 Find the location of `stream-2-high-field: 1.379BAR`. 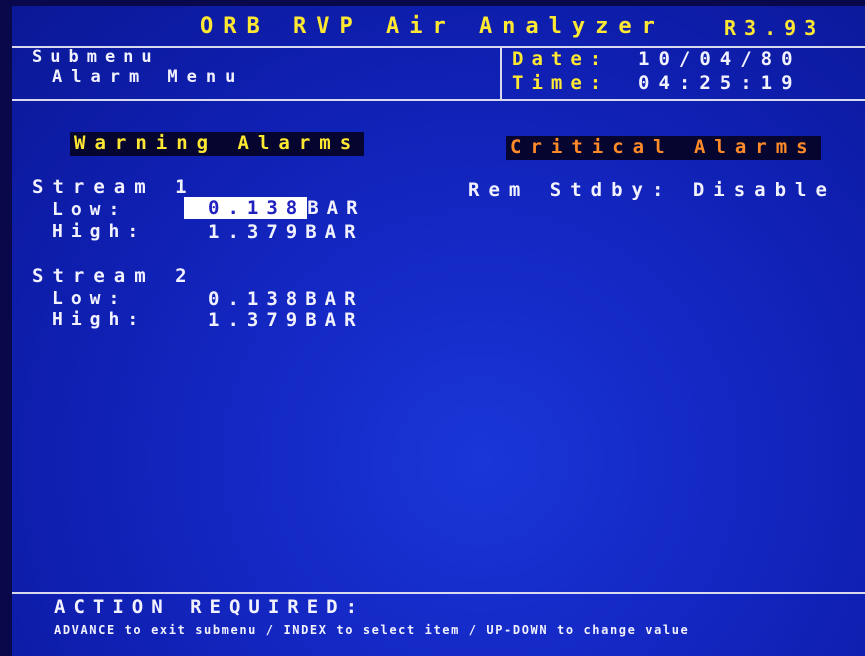

stream-2-high-field: 1.379BAR is located at coordinates (286, 320).